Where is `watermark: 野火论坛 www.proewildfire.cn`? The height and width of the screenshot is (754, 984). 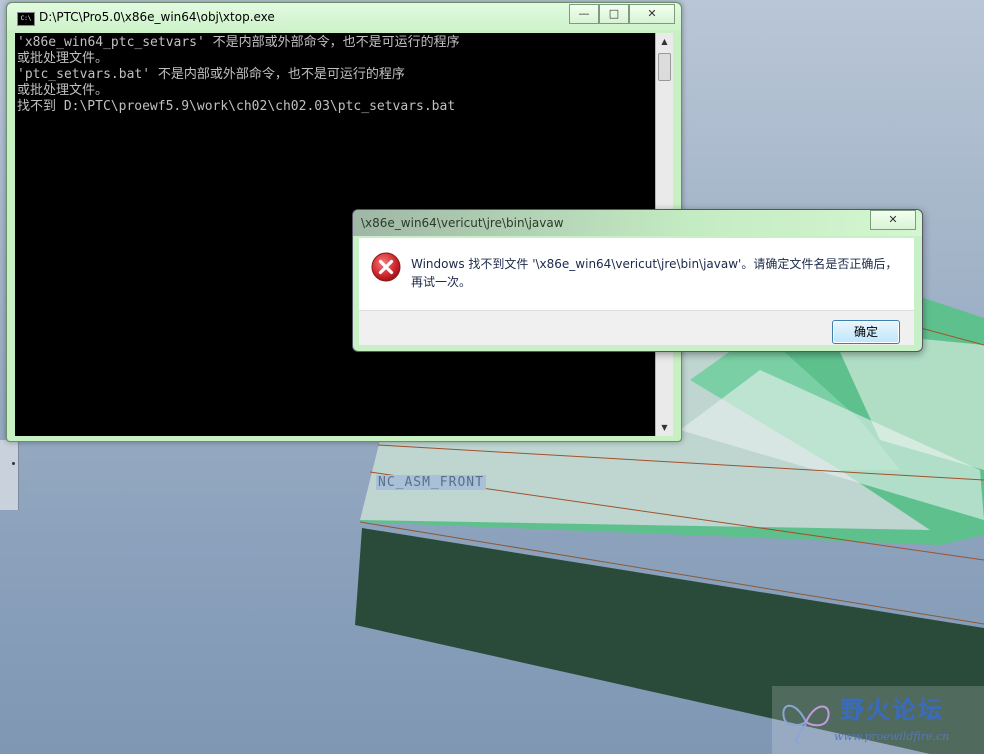
watermark: 野火论坛 www.proewildfire.cn is located at coordinates (878, 720).